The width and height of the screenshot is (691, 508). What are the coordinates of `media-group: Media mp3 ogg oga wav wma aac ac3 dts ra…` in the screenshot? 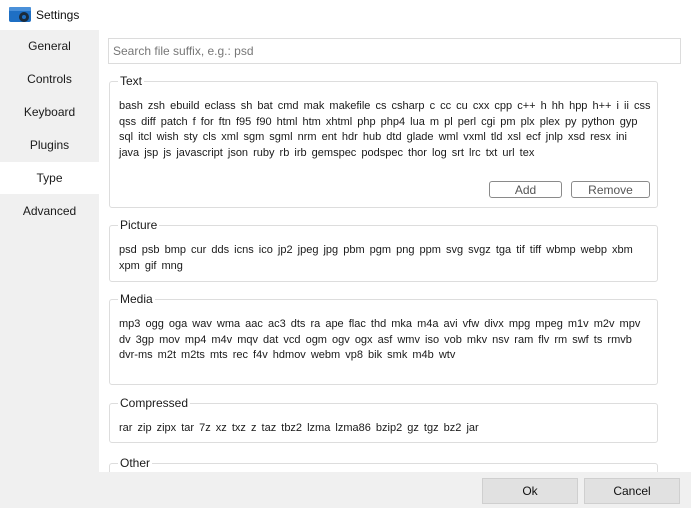 It's located at (383, 338).